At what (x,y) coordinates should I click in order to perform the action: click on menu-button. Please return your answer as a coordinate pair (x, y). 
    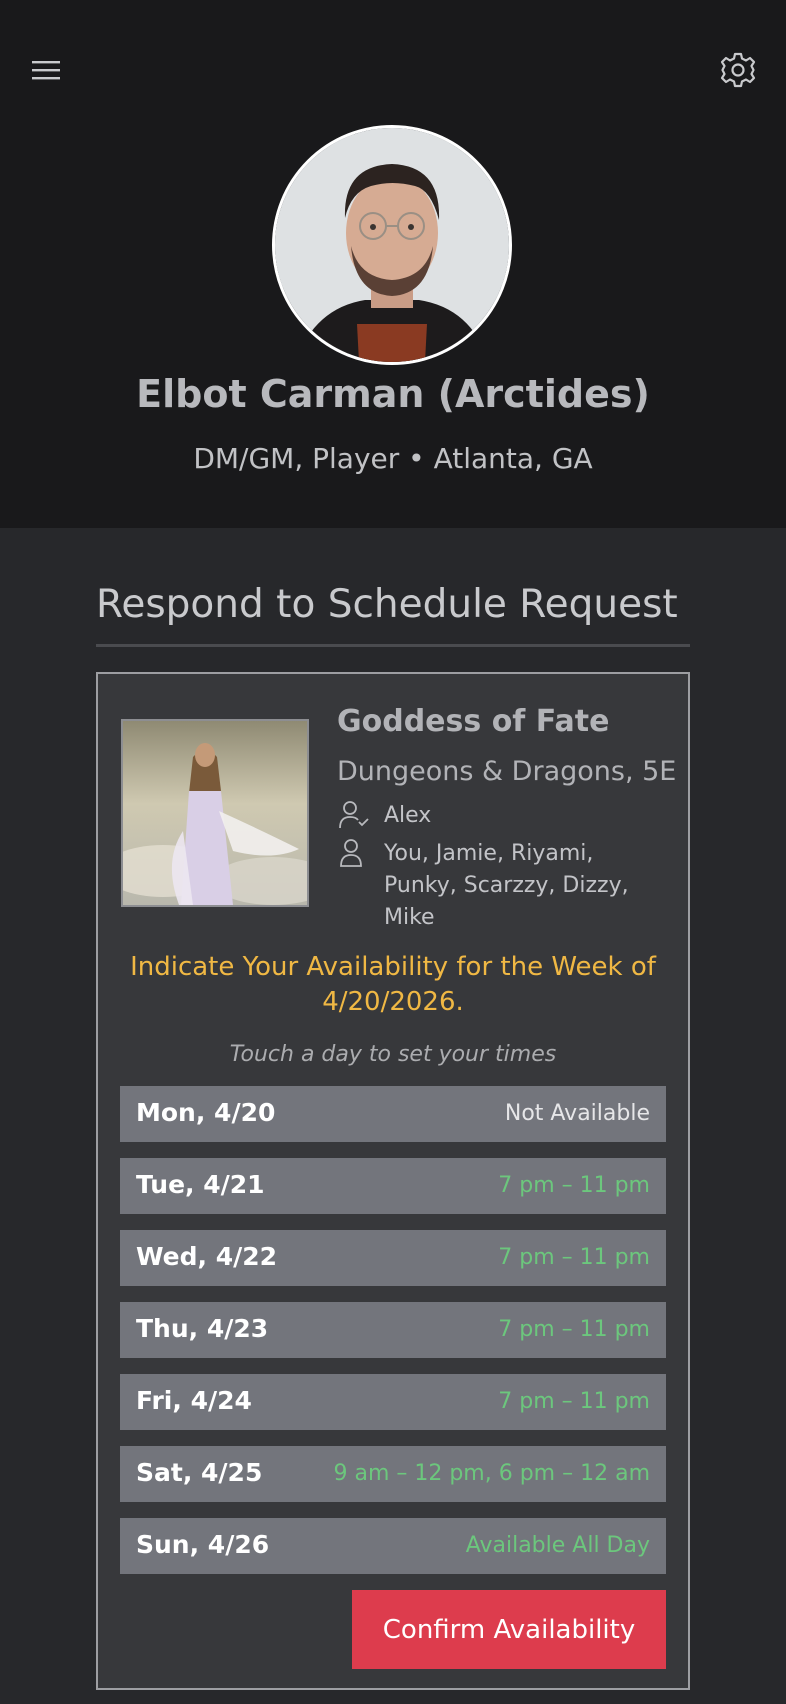
    Looking at the image, I should click on (48, 71).